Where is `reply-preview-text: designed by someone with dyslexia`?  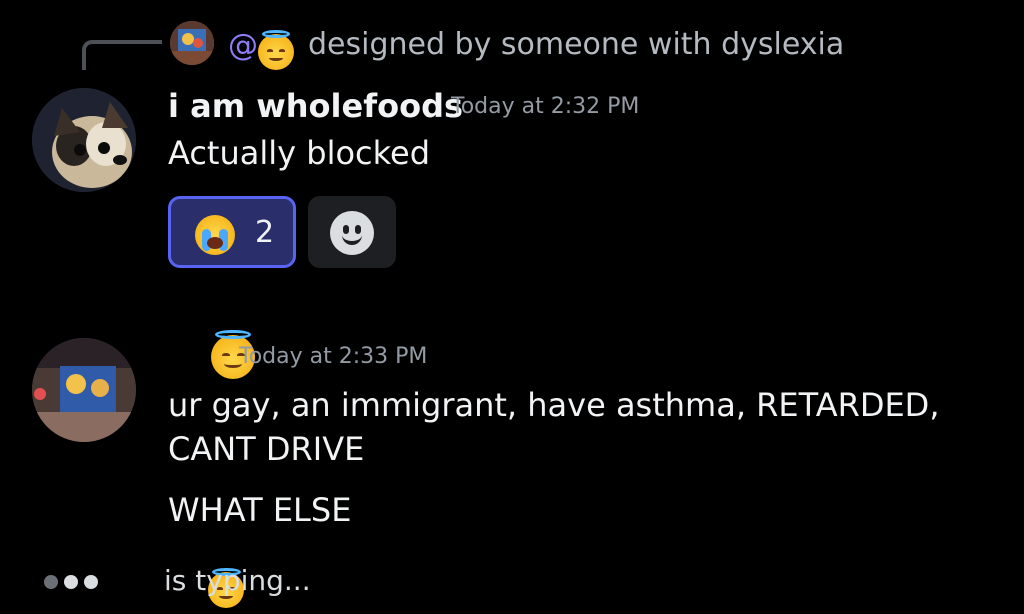 reply-preview-text: designed by someone with dyslexia is located at coordinates (576, 45).